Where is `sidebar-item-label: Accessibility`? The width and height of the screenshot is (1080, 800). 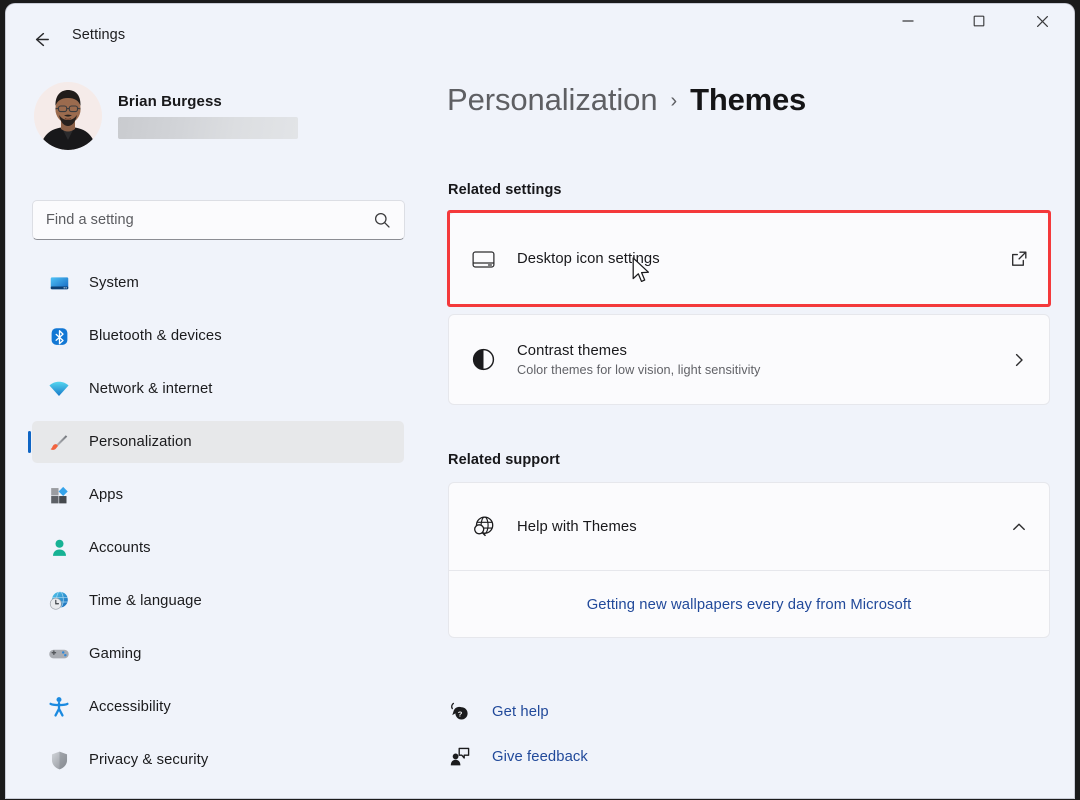 sidebar-item-label: Accessibility is located at coordinates (130, 707).